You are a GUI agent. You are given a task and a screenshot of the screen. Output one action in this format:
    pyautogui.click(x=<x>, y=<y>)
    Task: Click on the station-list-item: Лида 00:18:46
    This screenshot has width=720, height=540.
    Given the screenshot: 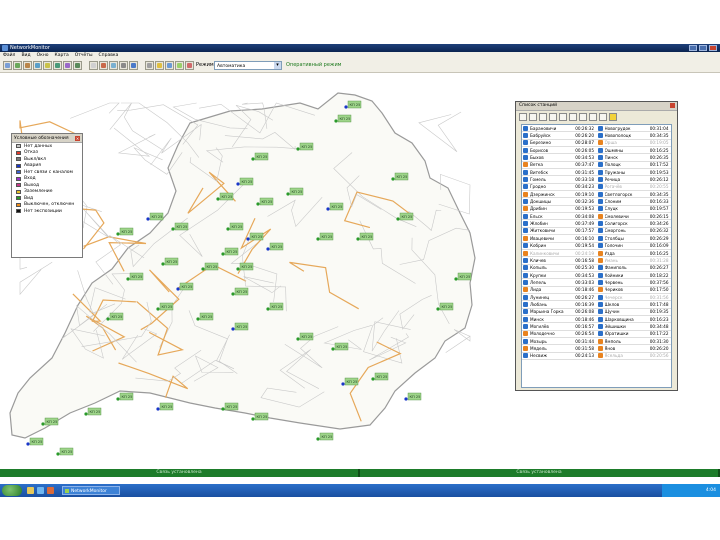 What is the action you would take?
    pyautogui.click(x=559, y=290)
    